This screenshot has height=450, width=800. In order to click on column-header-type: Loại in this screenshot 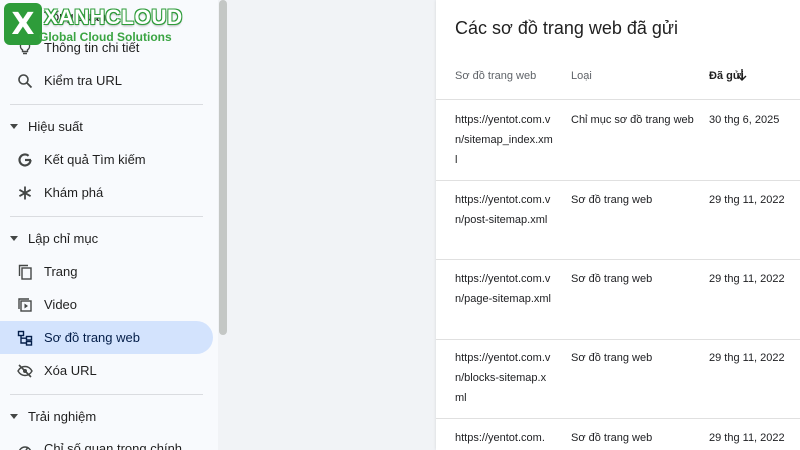, I will do `click(581, 76)`.